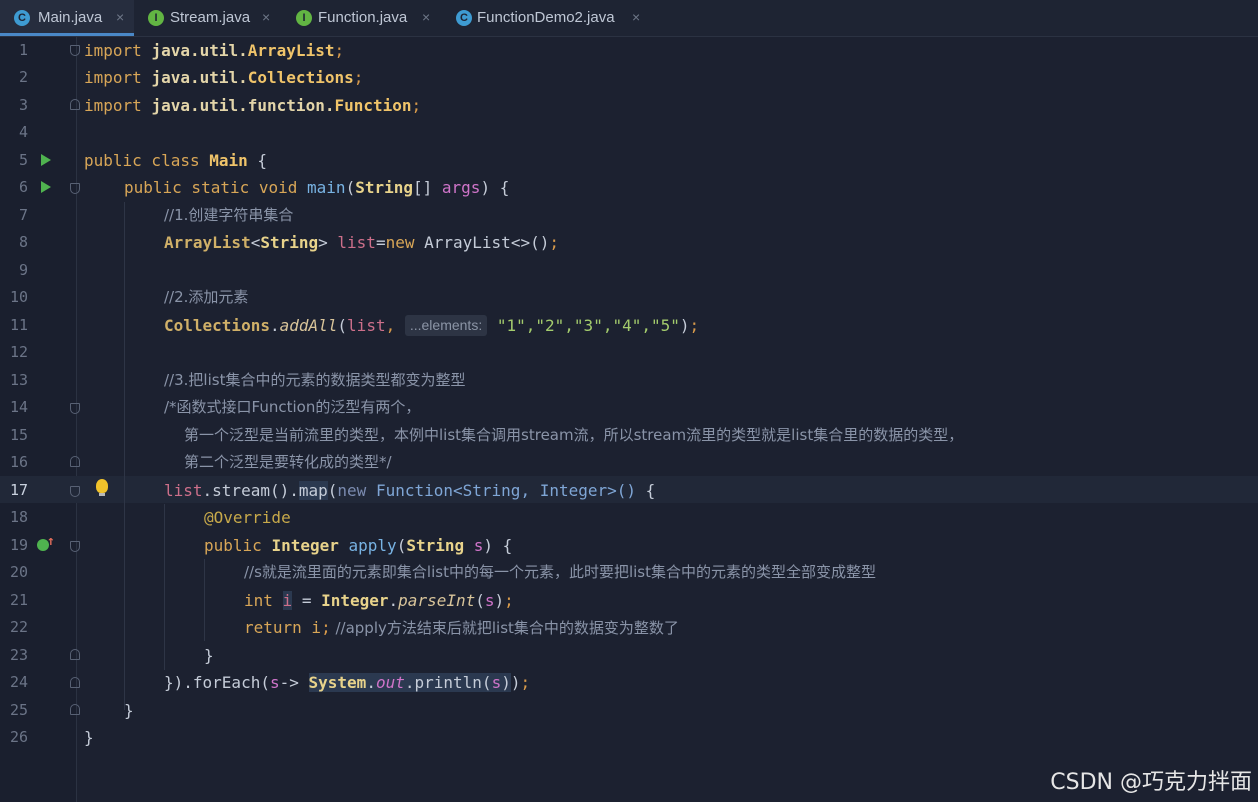 The width and height of the screenshot is (1258, 802). Describe the element at coordinates (547, 18) in the screenshot. I see `tab-functiondemo2-java: C FunctionDemo2.java ×` at that location.